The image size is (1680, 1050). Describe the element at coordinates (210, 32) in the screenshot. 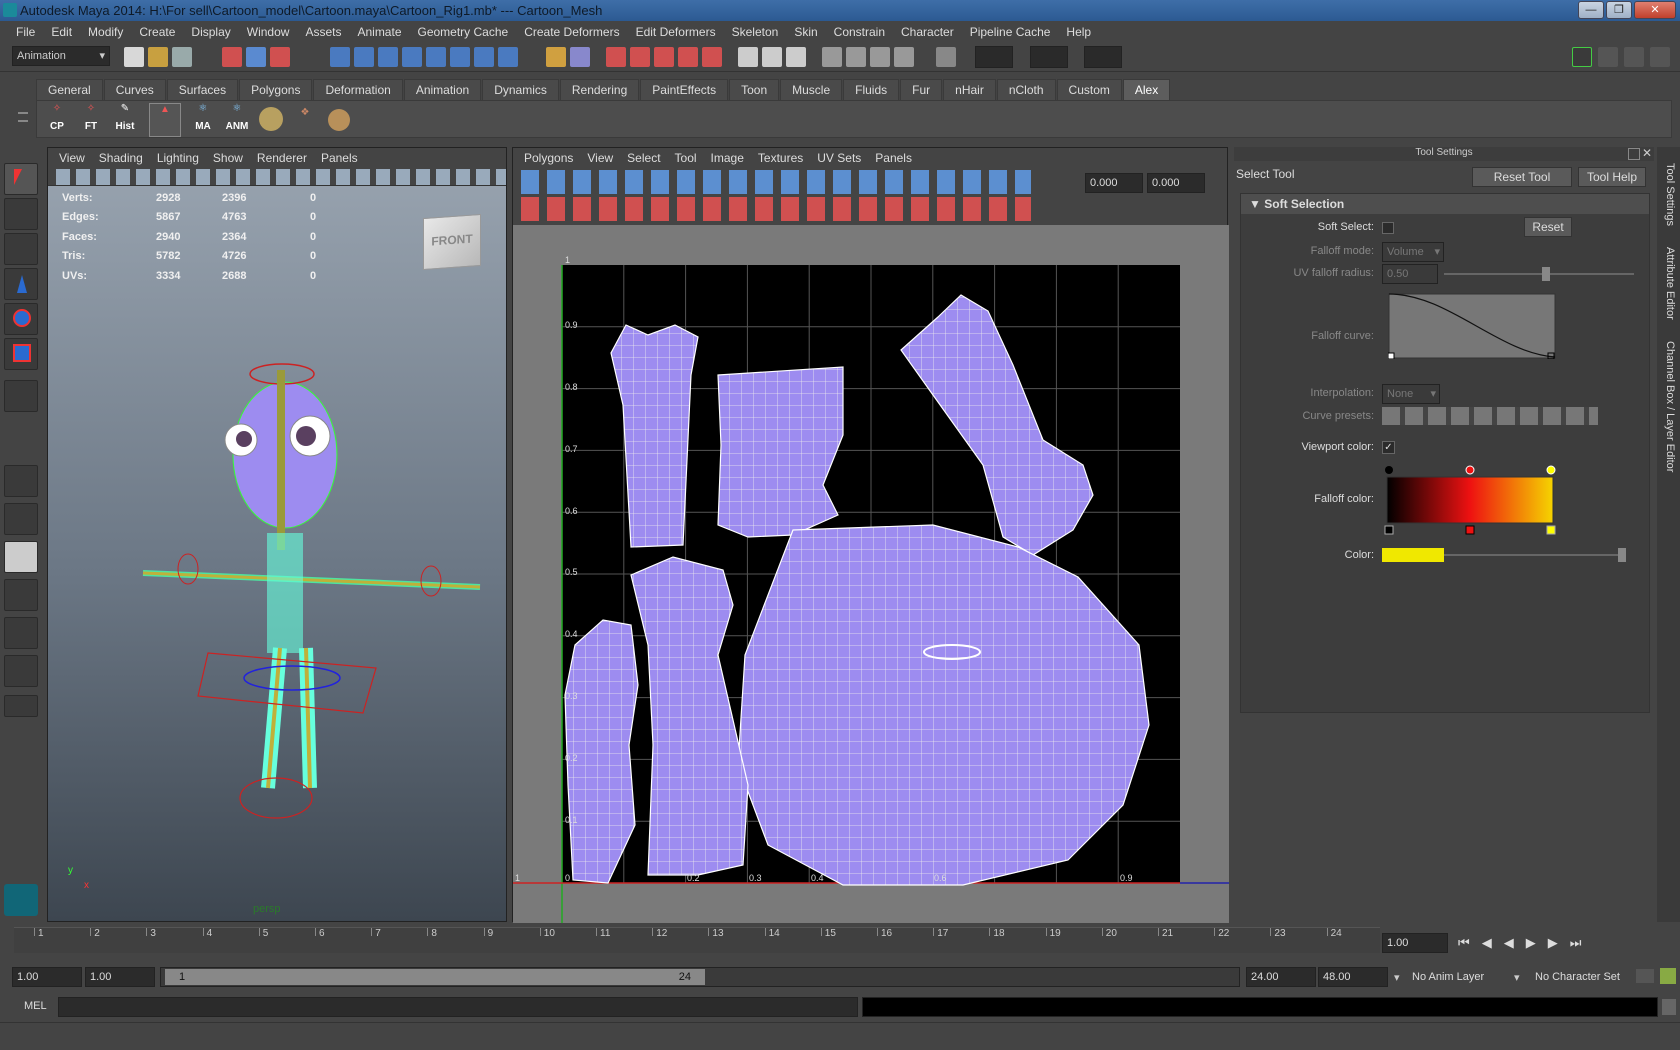

I see `menu-display: Display` at that location.